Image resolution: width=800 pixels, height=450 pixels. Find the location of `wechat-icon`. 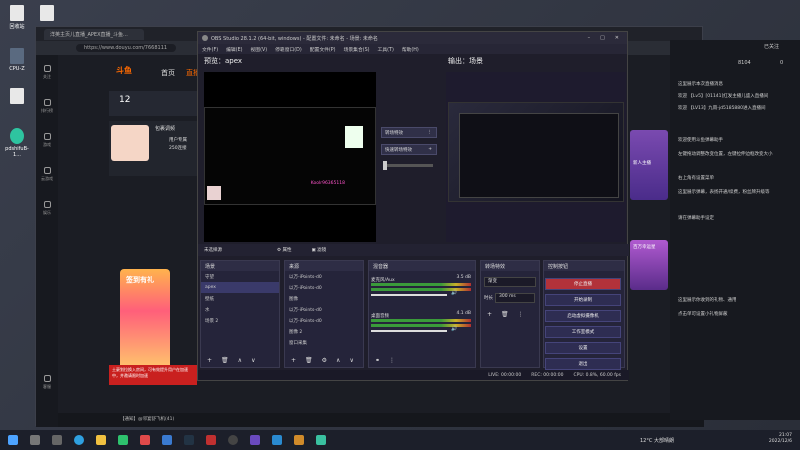

wechat-icon is located at coordinates (123, 440).